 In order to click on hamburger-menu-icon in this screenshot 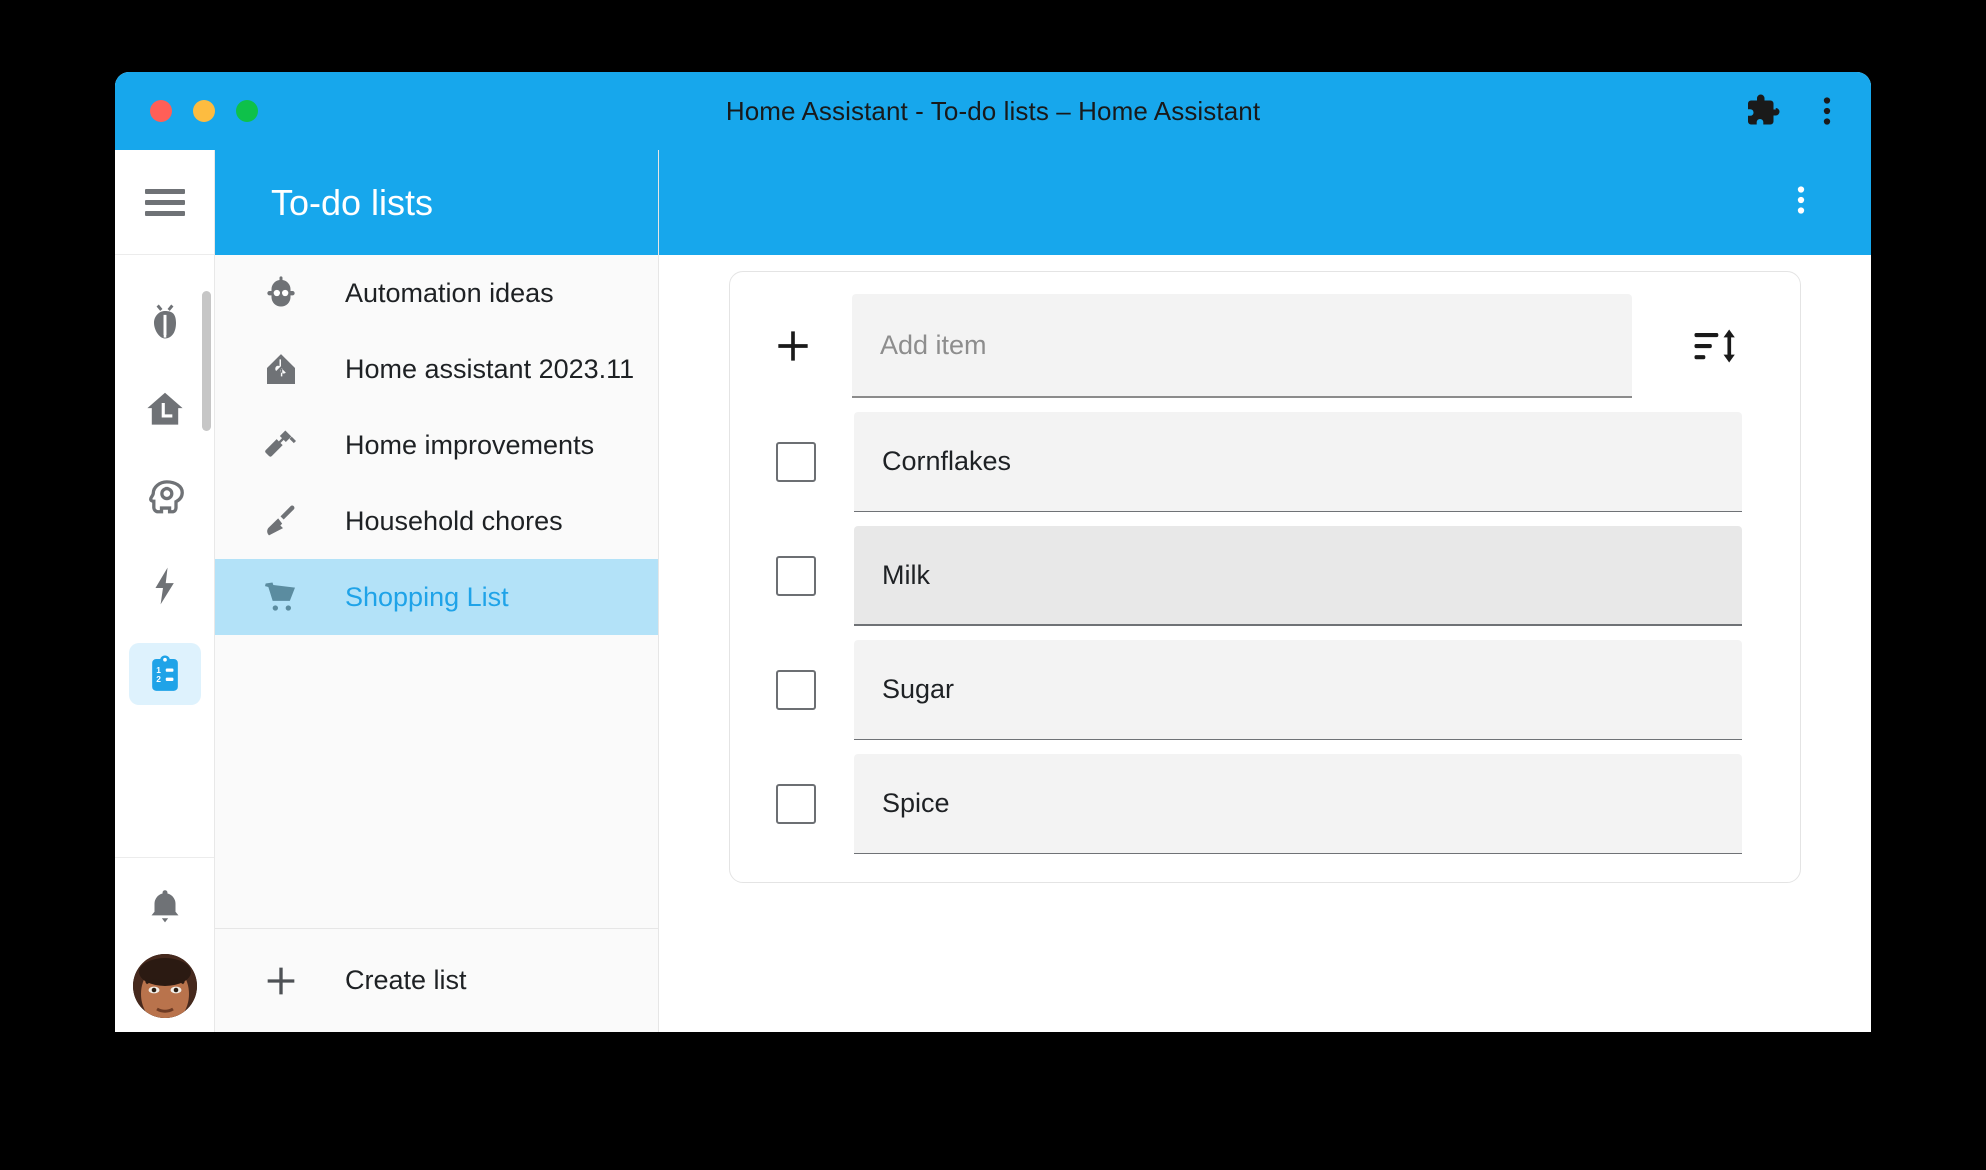, I will do `click(164, 202)`.